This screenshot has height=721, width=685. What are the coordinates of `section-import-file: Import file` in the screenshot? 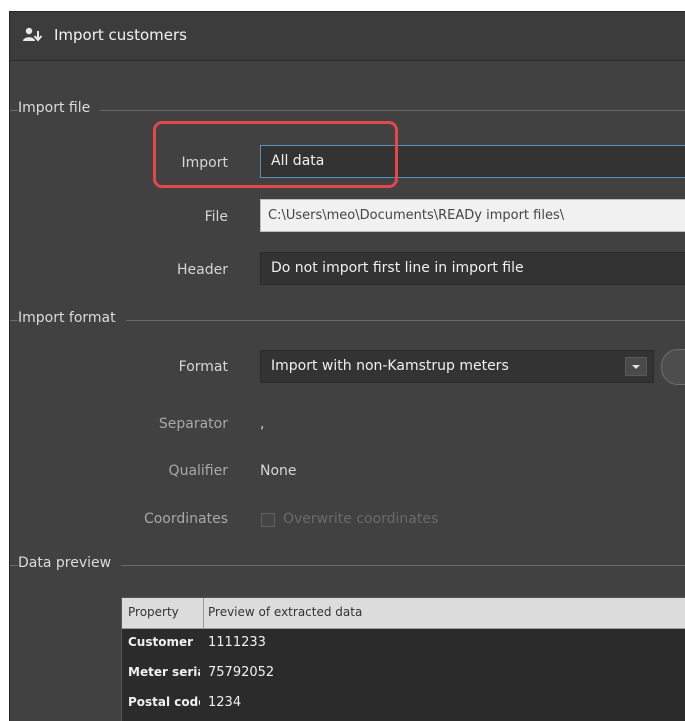 It's located at (347, 110).